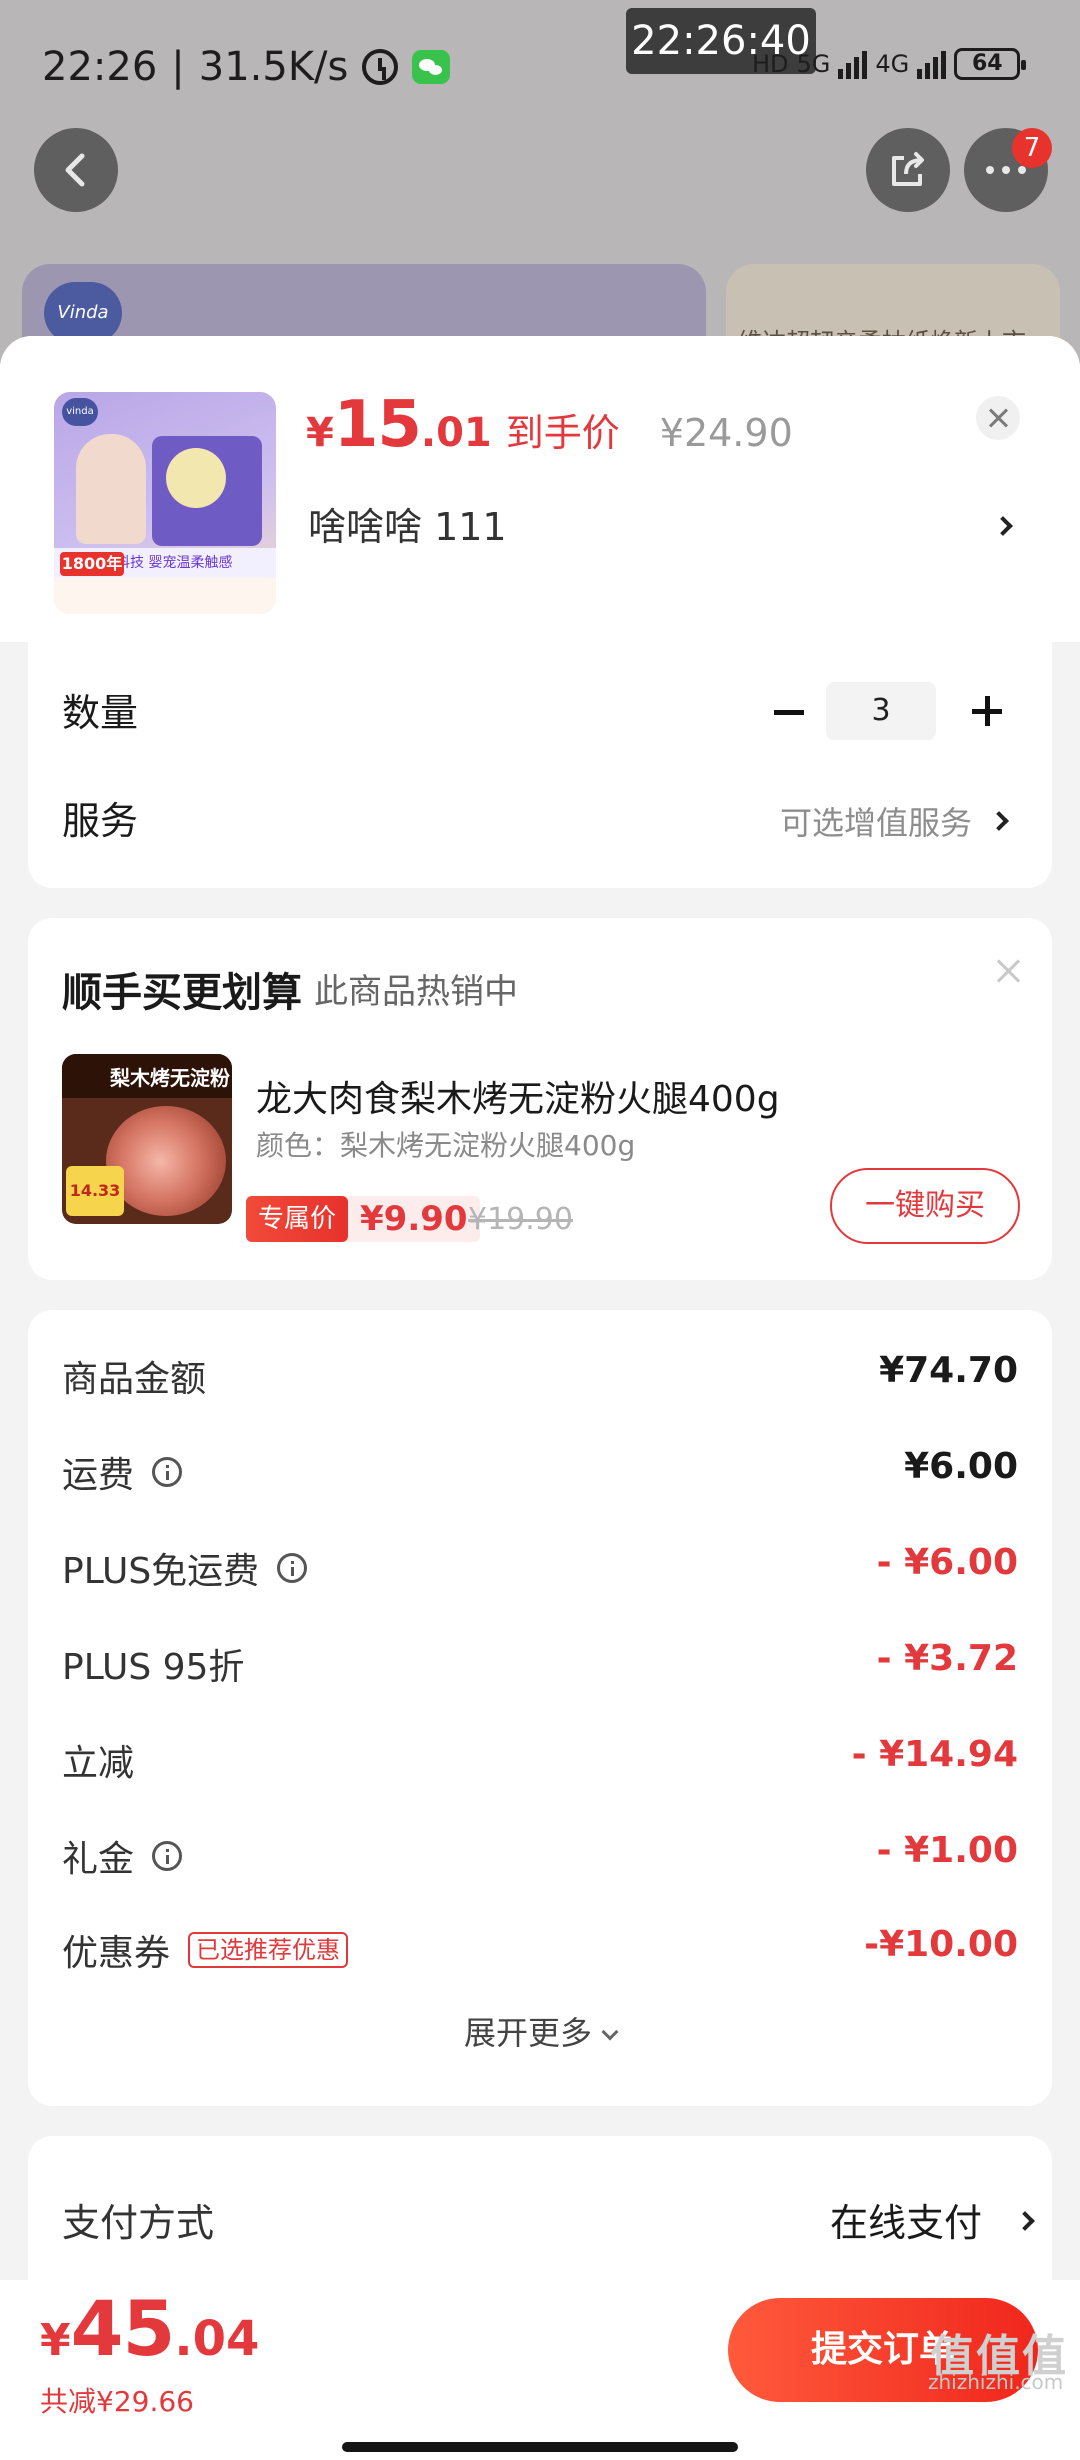 The width and height of the screenshot is (1080, 2460). What do you see at coordinates (1032, 148) in the screenshot?
I see `notification-badge: 7` at bounding box center [1032, 148].